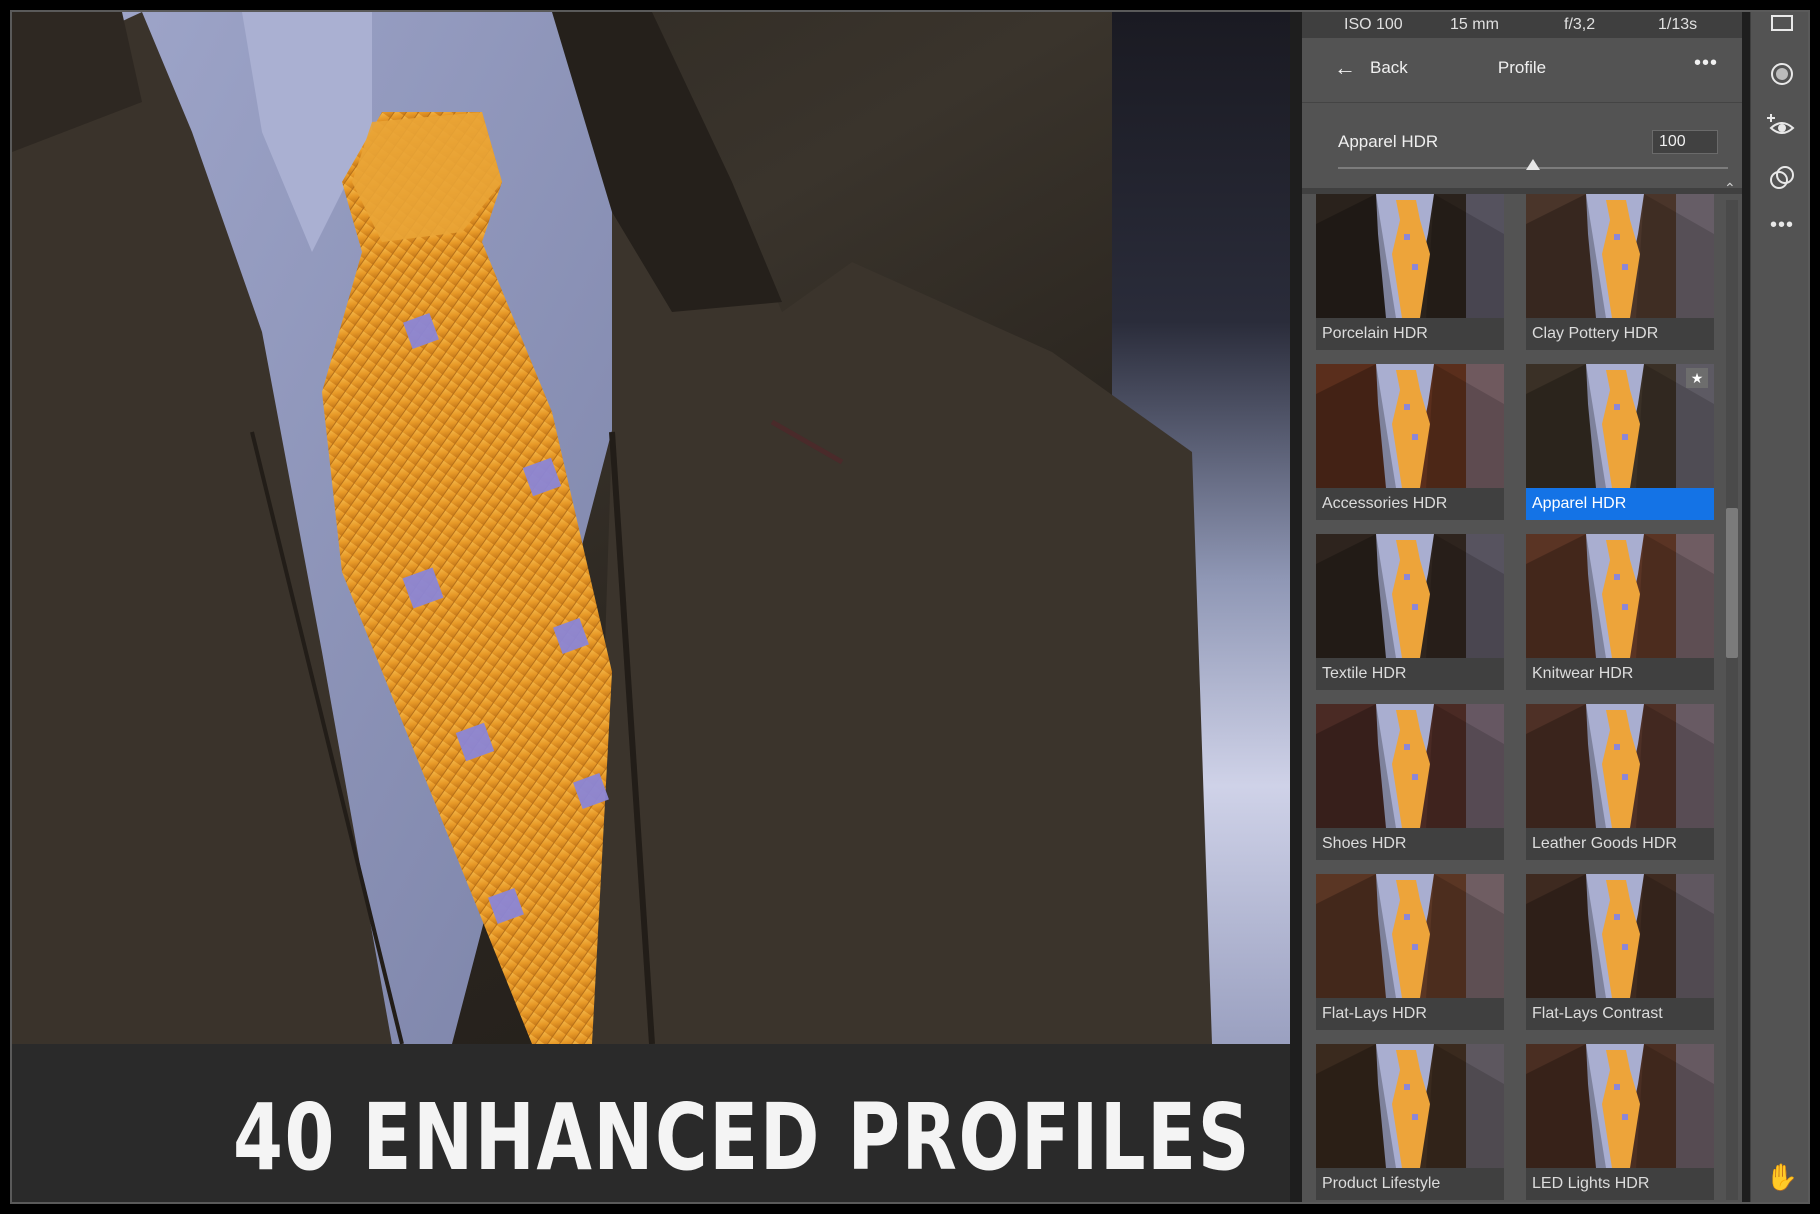 The width and height of the screenshot is (1820, 1214). Describe the element at coordinates (1678, 24) in the screenshot. I see `exif-shutter: 1/13s` at that location.